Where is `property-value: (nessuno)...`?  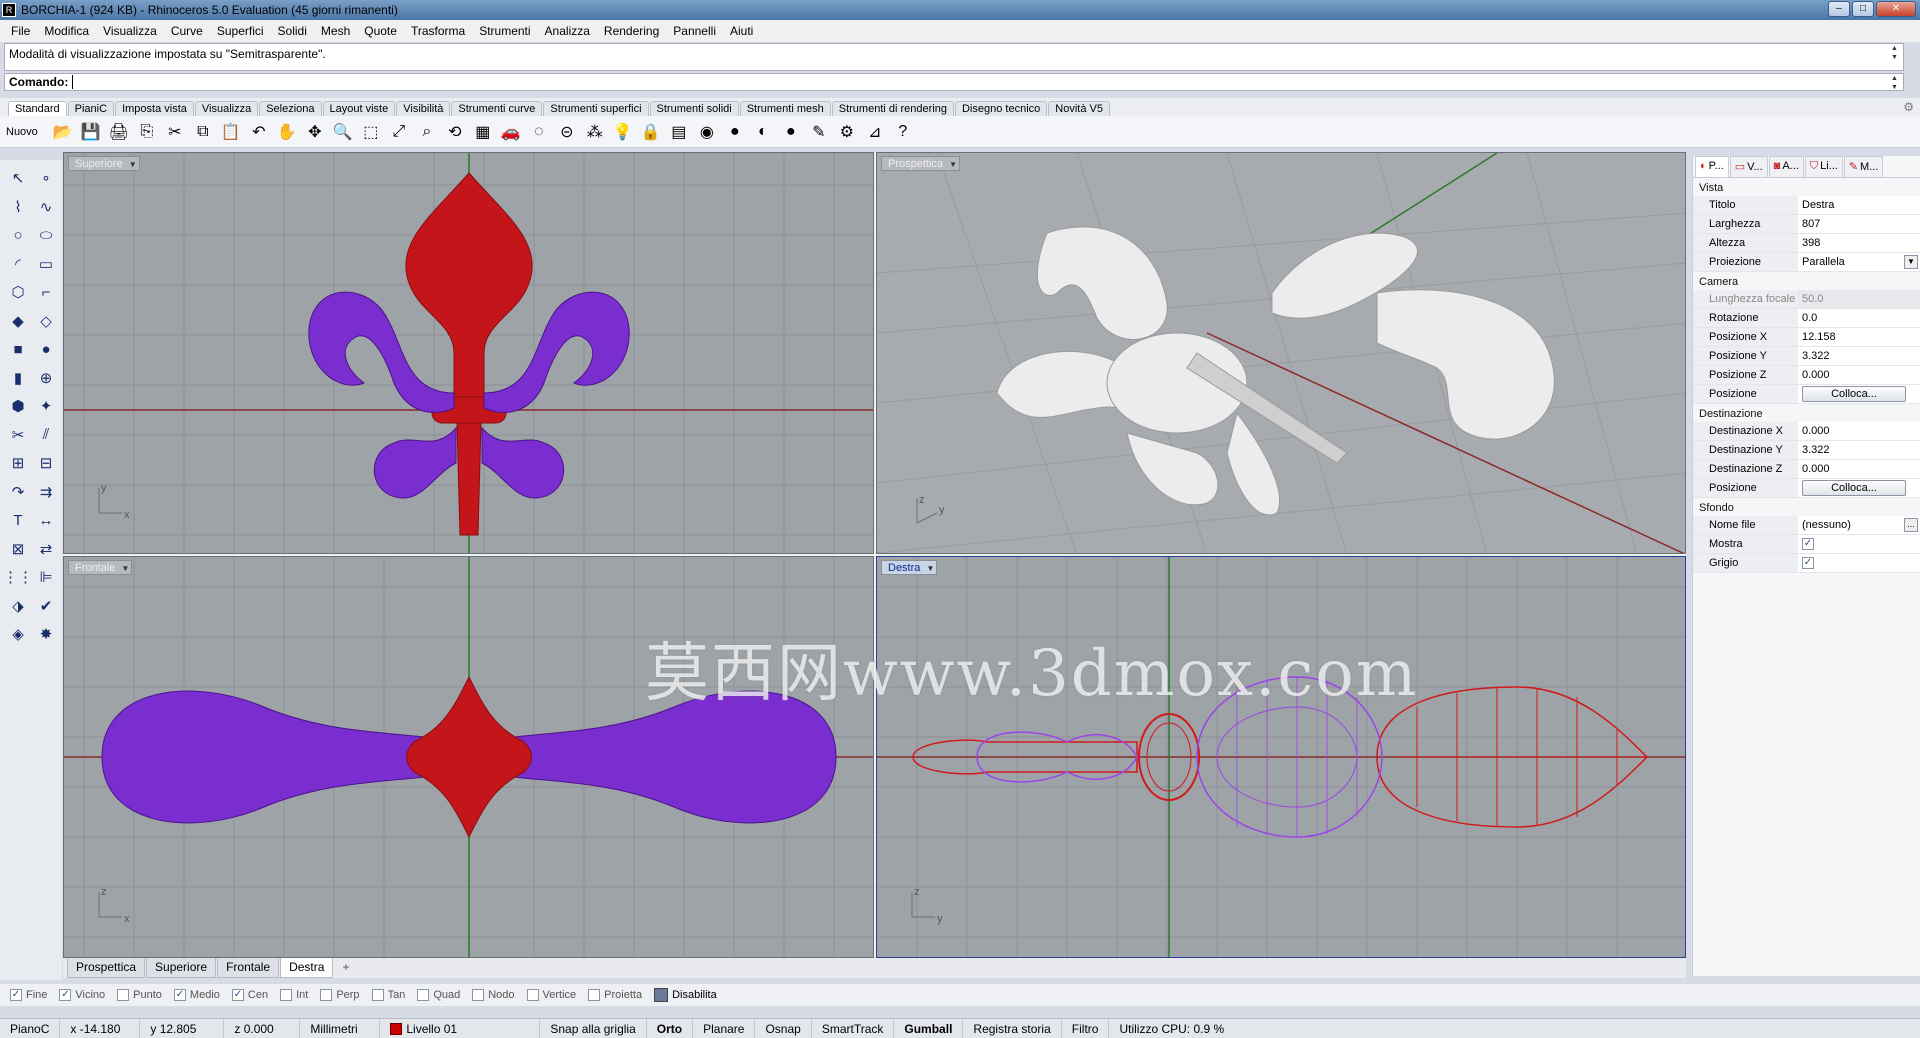 property-value: (nessuno)... is located at coordinates (1859, 525).